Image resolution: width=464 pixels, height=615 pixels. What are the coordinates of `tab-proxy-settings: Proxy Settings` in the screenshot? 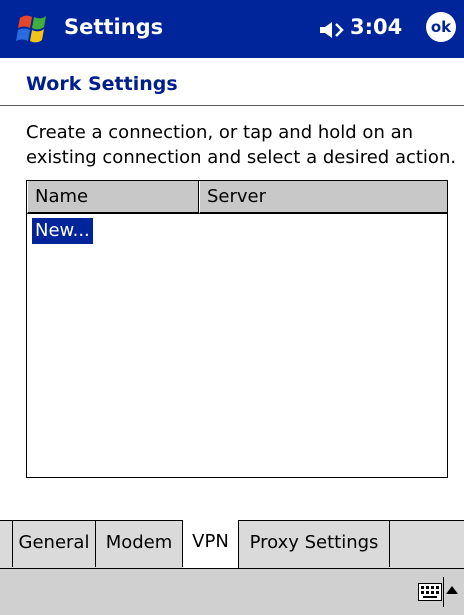 It's located at (314, 544).